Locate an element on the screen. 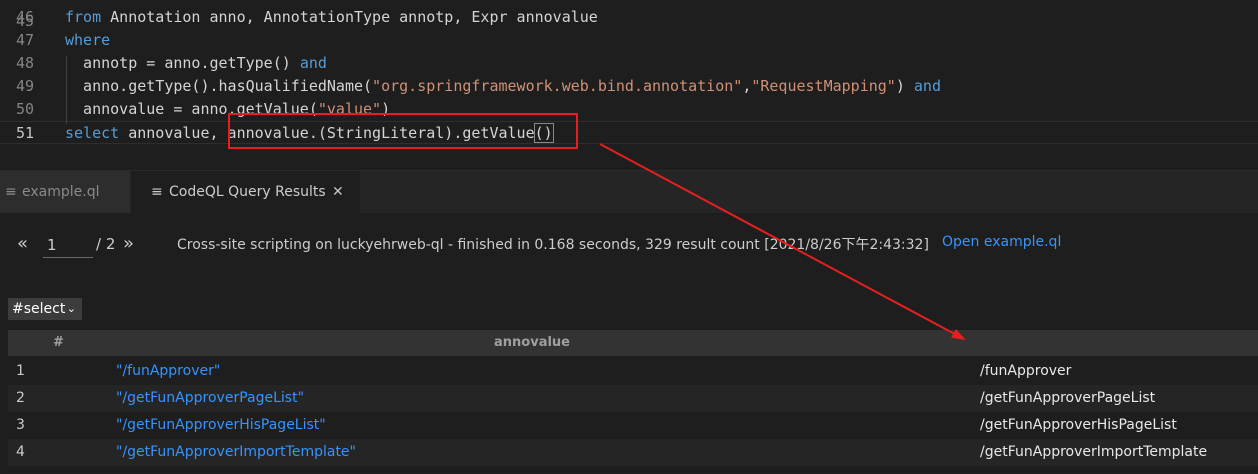  line-number: 46 is located at coordinates (24, 17).